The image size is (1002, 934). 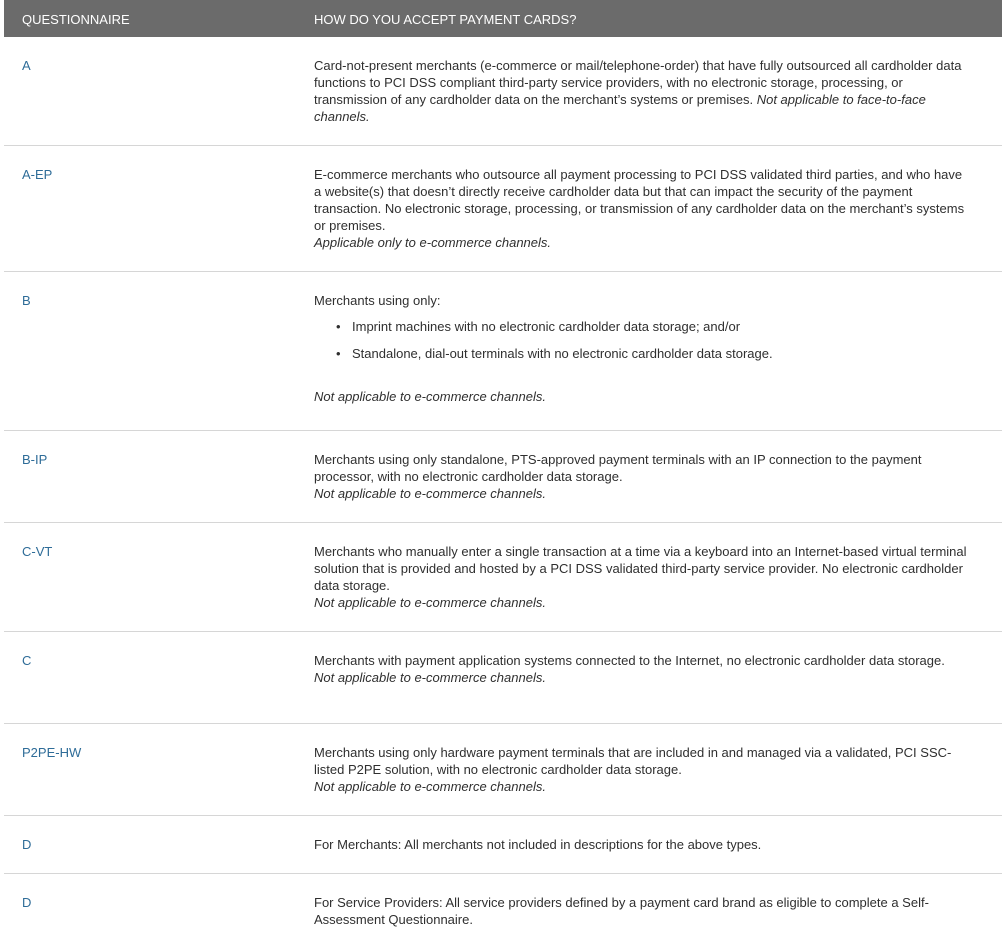 What do you see at coordinates (150, 577) in the screenshot?
I see `questionnaire-code: C-VT` at bounding box center [150, 577].